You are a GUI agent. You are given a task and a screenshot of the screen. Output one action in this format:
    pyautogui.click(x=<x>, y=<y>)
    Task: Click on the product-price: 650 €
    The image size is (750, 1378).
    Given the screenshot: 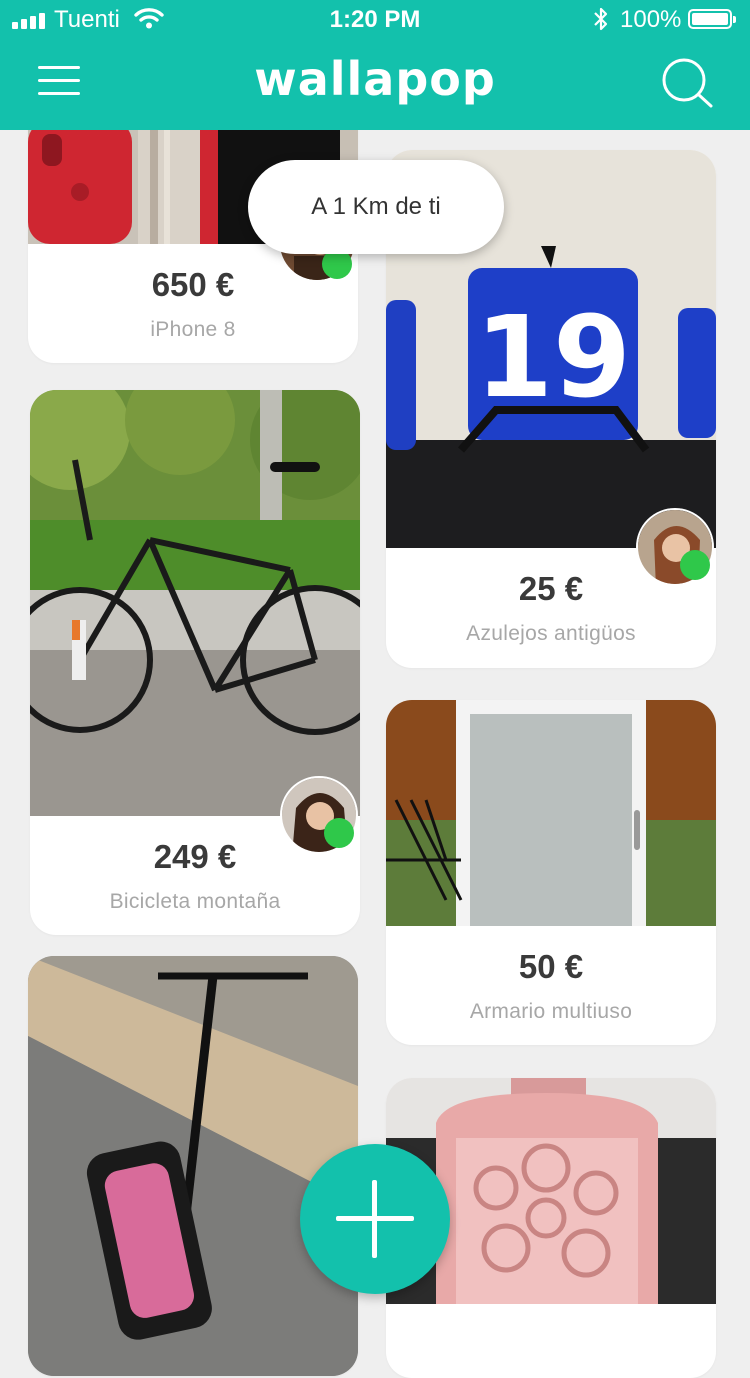 What is the action you would take?
    pyautogui.click(x=193, y=284)
    